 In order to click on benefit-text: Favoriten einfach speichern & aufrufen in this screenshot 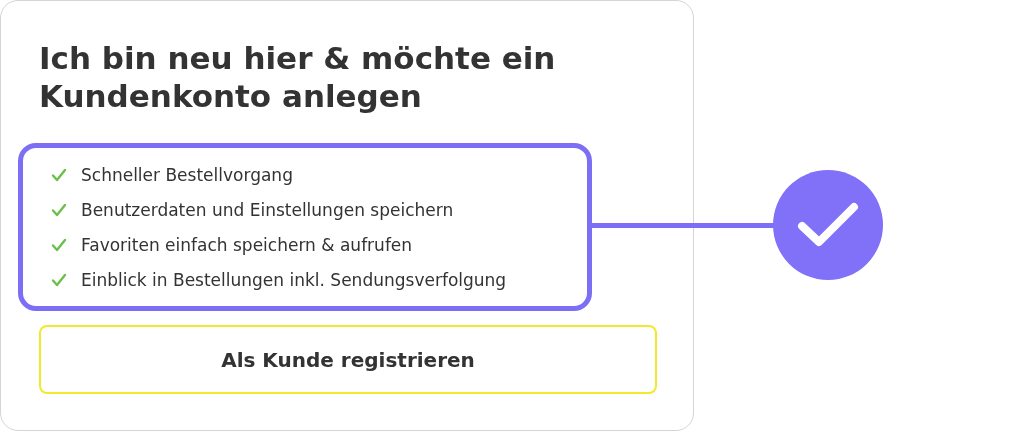, I will do `click(247, 245)`.